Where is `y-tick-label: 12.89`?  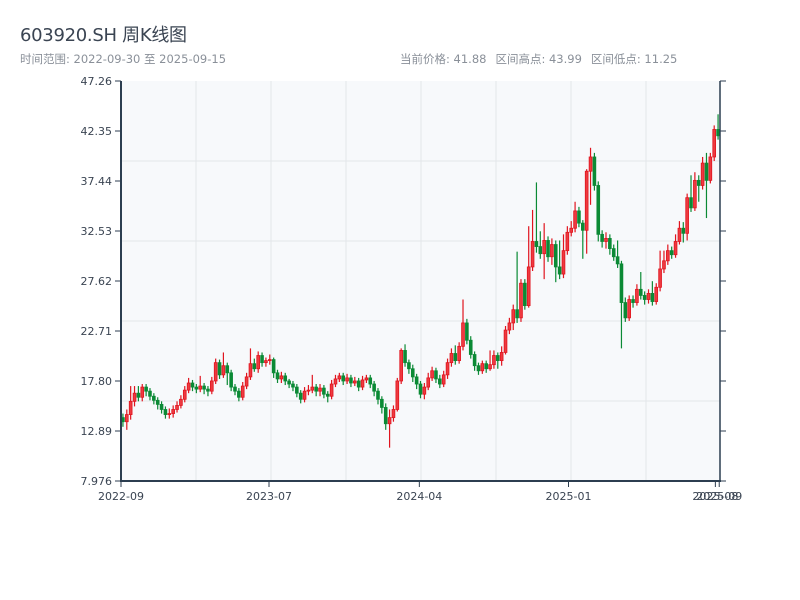 y-tick-label: 12.89 is located at coordinates (97, 431).